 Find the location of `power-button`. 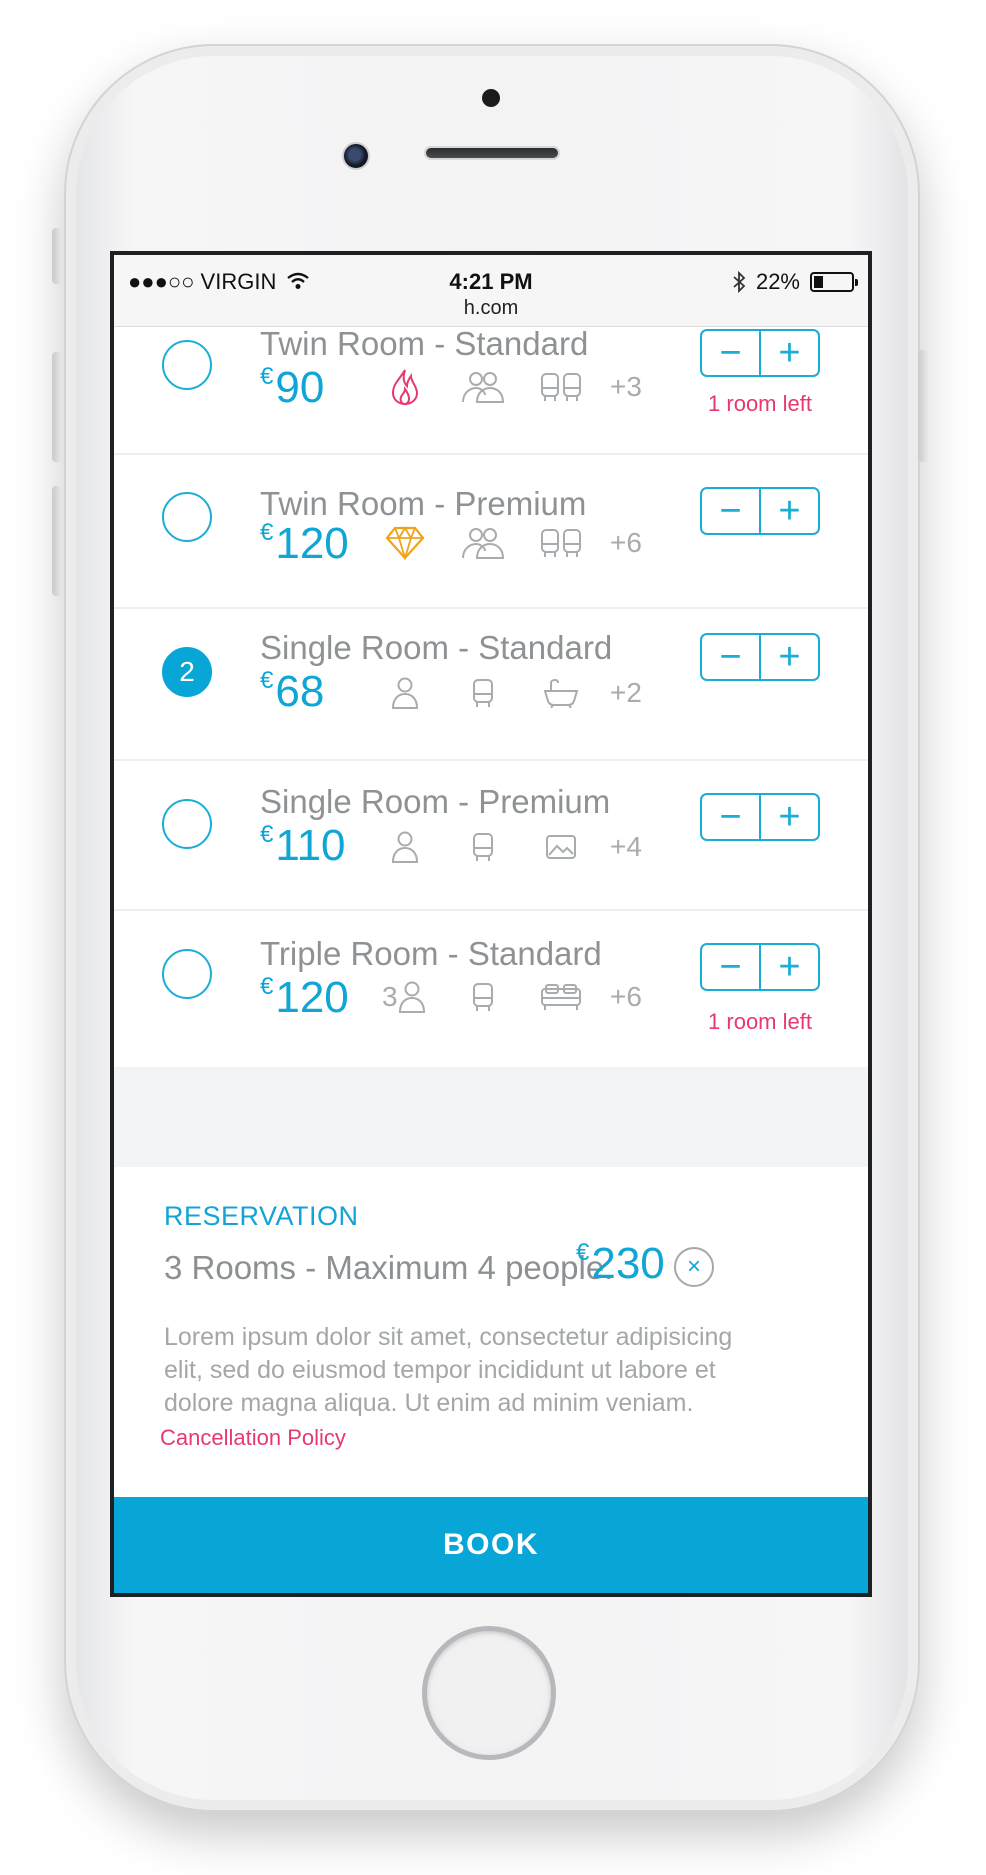

power-button is located at coordinates (923, 406).